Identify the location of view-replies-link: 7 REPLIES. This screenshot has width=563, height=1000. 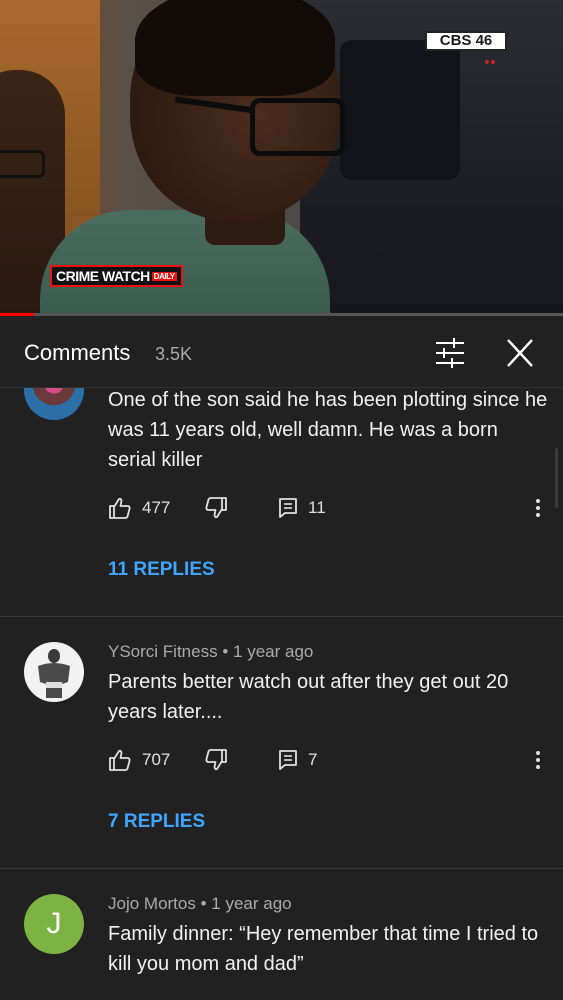
(156, 822).